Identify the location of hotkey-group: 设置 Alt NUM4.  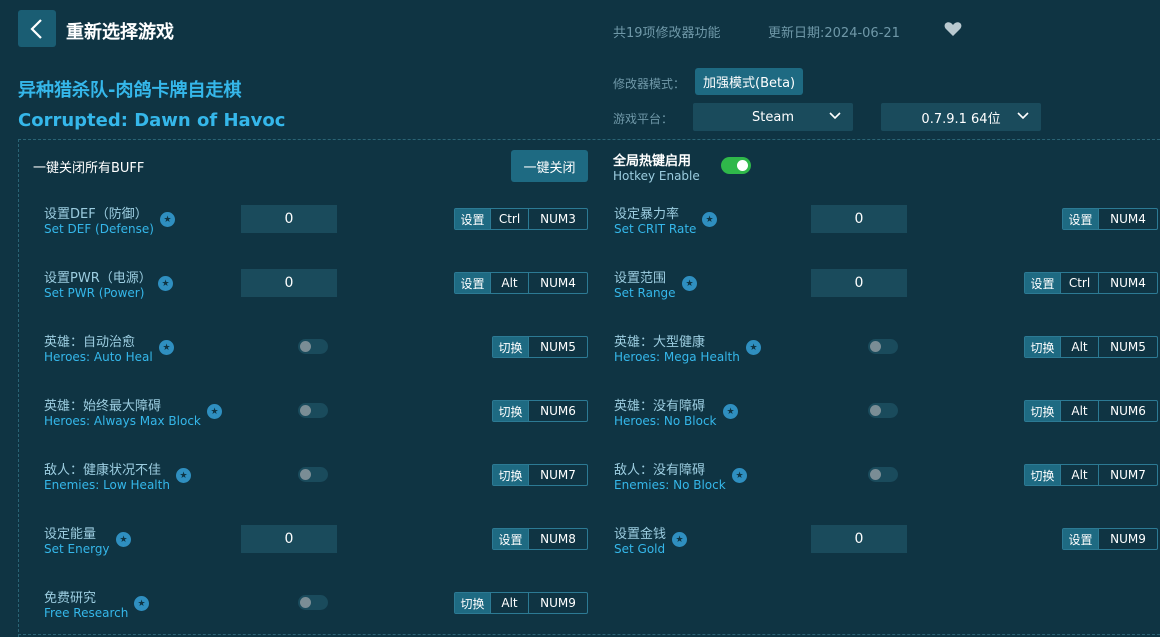
(521, 283).